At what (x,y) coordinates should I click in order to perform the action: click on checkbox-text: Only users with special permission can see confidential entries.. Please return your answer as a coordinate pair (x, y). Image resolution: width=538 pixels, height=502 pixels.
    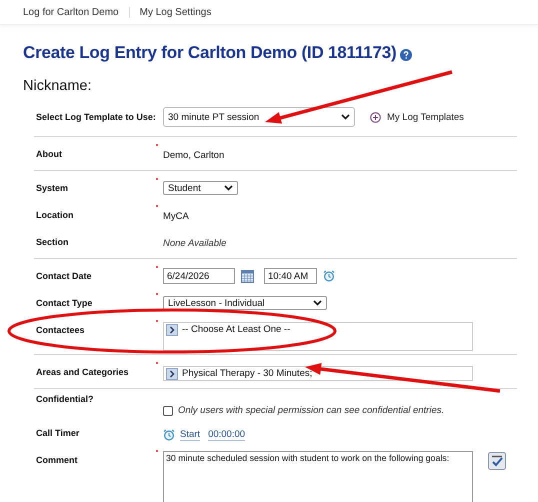
    Looking at the image, I should click on (311, 410).